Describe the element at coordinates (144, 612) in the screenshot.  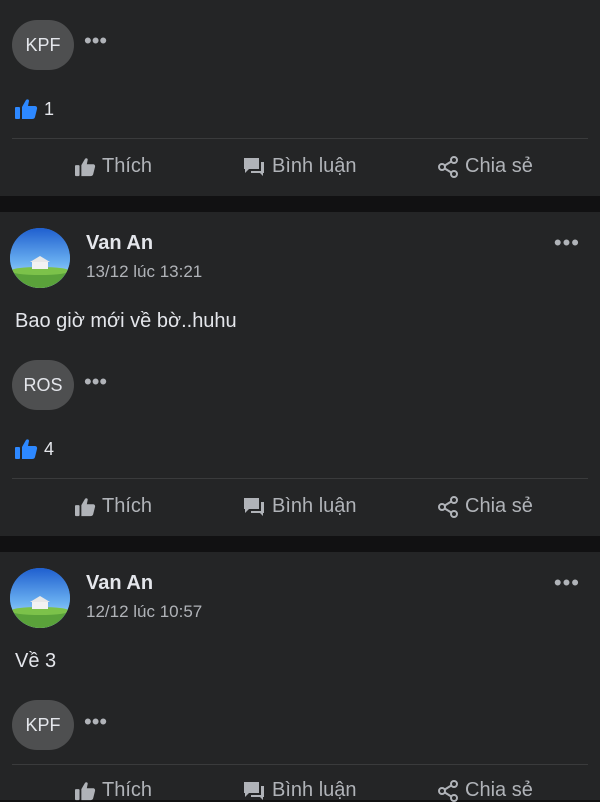
I see `post-timestamp: 12/12 lúc 10:57` at that location.